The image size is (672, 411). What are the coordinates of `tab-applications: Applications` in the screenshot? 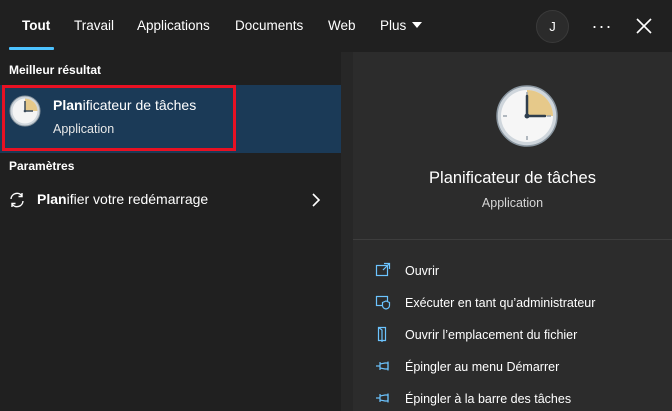 It's located at (173, 25).